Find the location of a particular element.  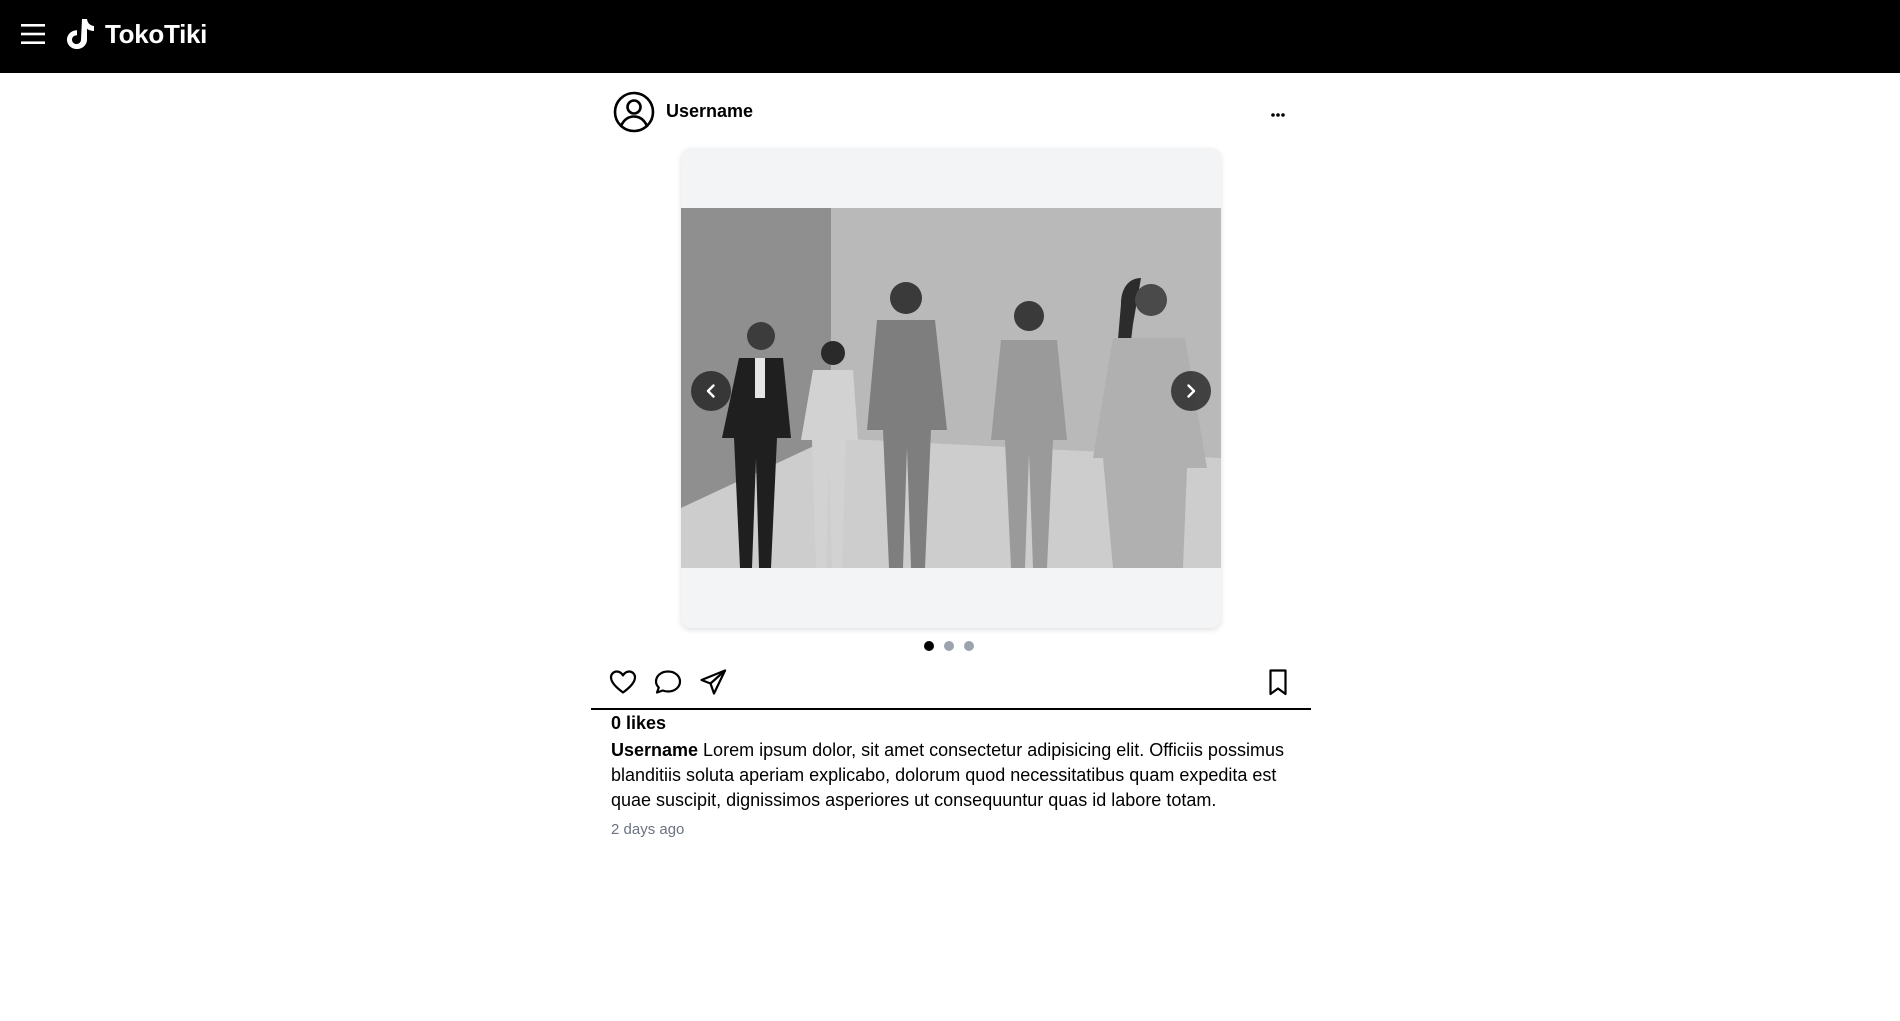

heart-icon is located at coordinates (623, 682).